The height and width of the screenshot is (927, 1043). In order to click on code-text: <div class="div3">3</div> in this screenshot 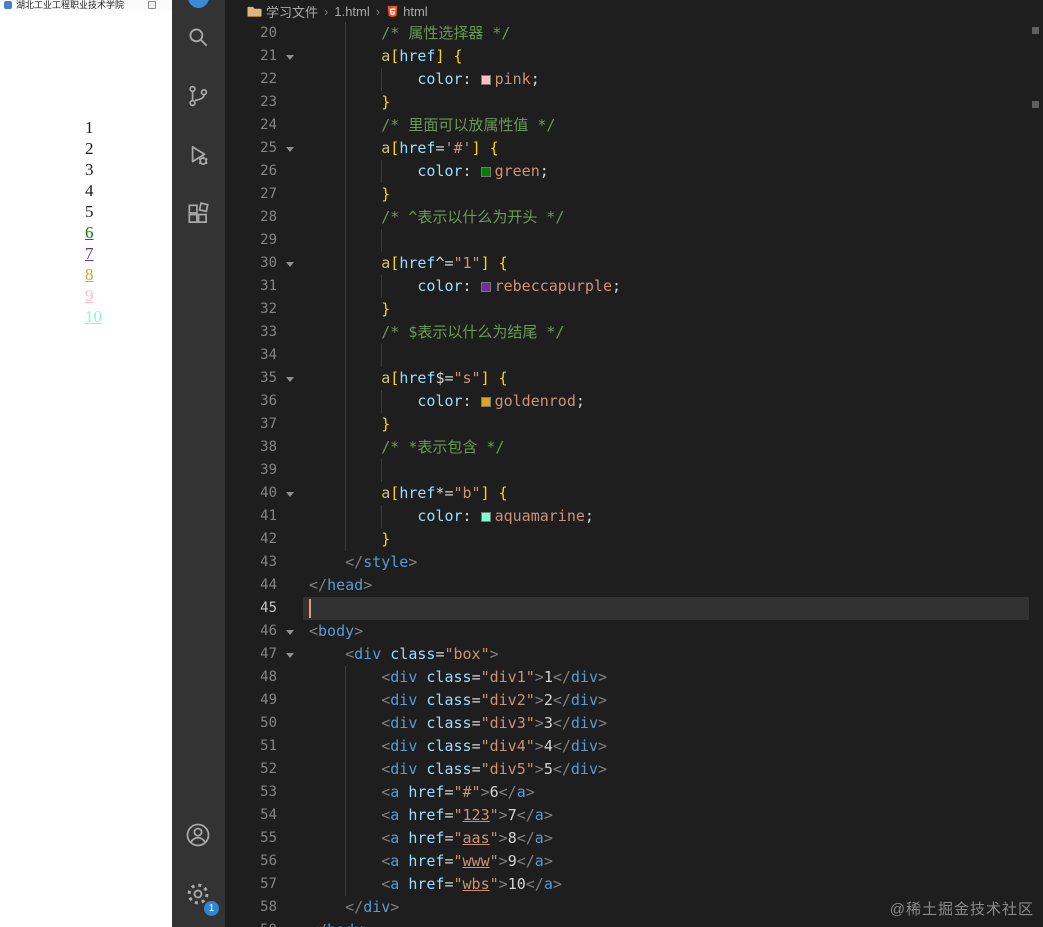, I will do `click(666, 723)`.